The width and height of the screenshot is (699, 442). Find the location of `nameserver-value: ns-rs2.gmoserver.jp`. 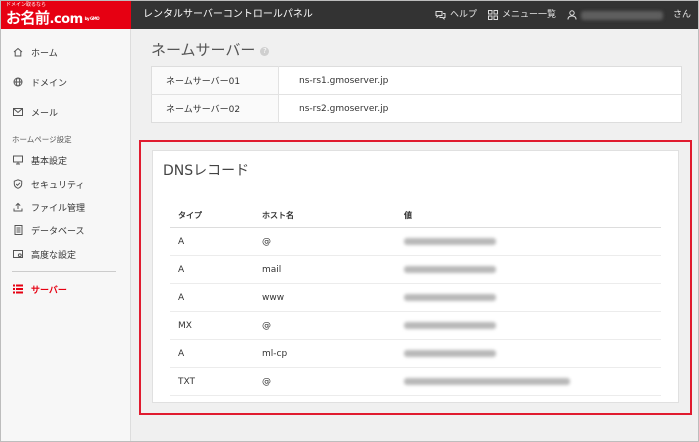

nameserver-value: ns-rs2.gmoserver.jp is located at coordinates (344, 108).